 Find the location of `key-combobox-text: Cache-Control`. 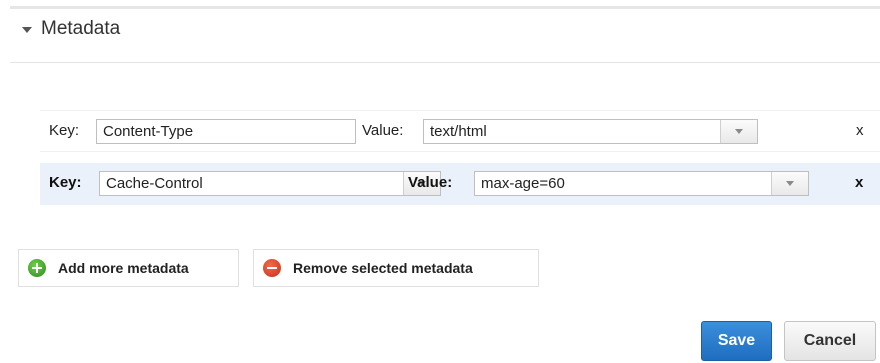

key-combobox-text: Cache-Control is located at coordinates (154, 183).